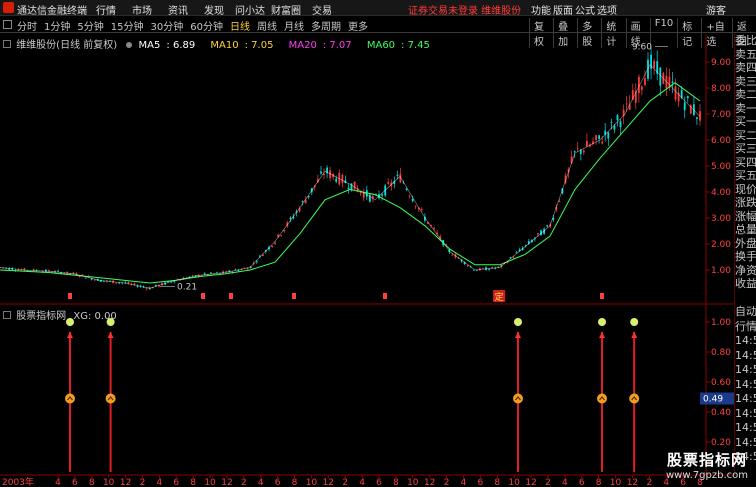  Describe the element at coordinates (745, 283) in the screenshot. I see `quote-row-18: 收益` at that location.